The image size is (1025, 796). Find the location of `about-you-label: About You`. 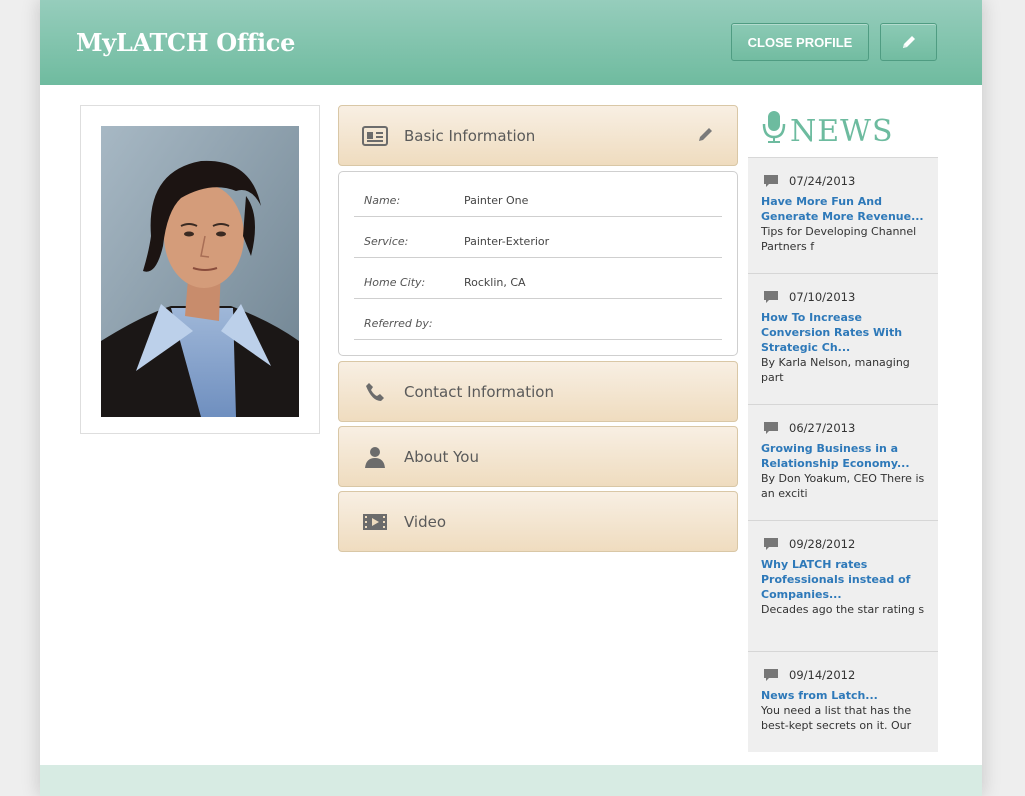

about-you-label: About You is located at coordinates (441, 456).